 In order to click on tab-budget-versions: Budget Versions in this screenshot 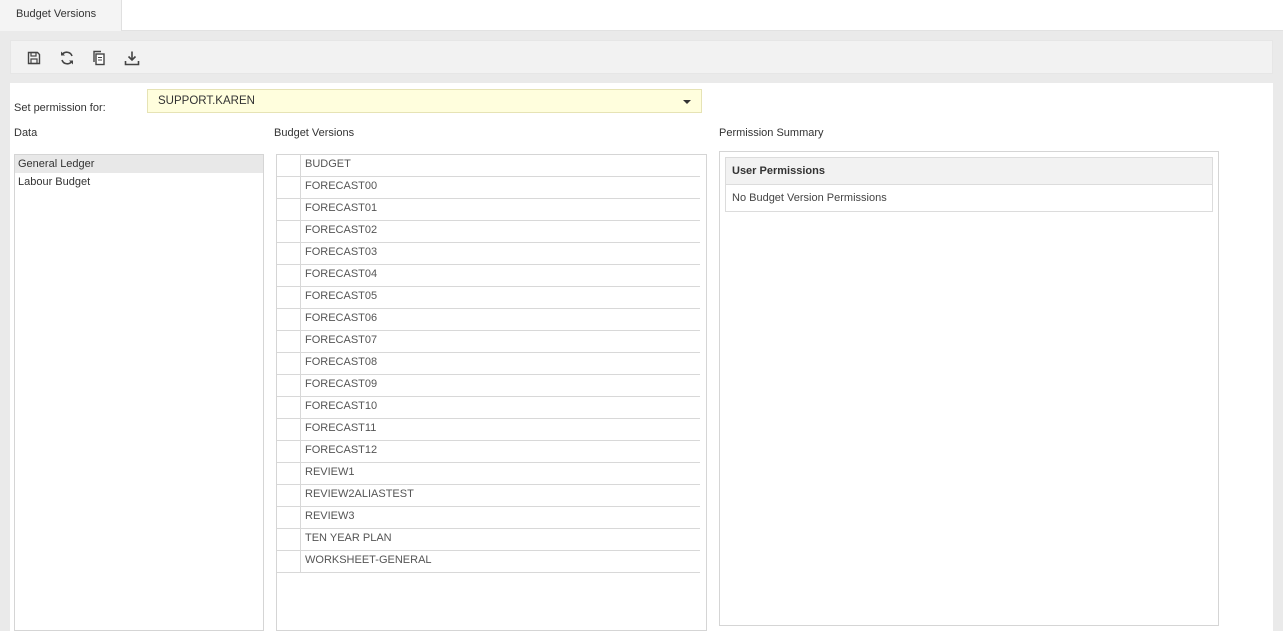, I will do `click(61, 15)`.